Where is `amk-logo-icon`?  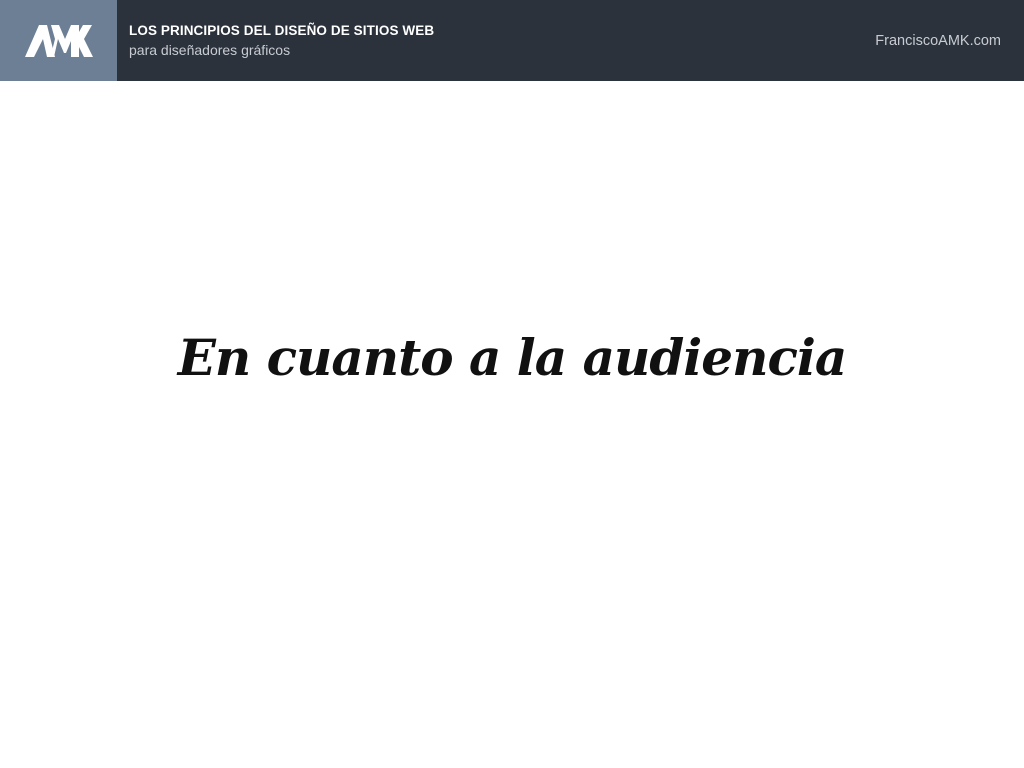
amk-logo-icon is located at coordinates (58, 40).